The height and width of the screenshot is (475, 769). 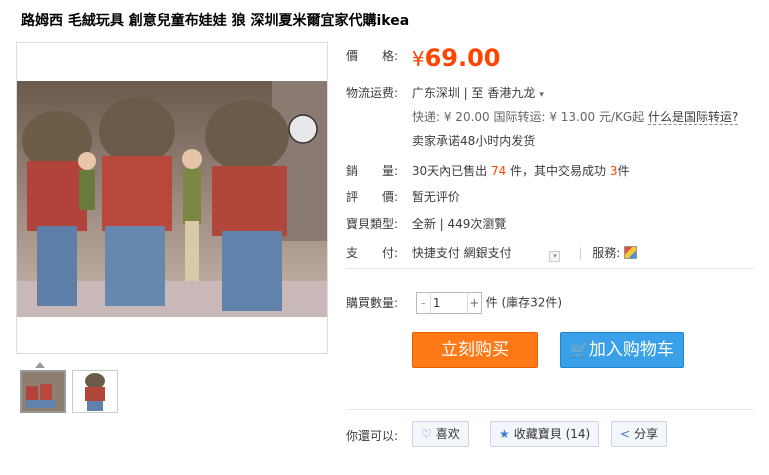 What do you see at coordinates (631, 350) in the screenshot?
I see `add-to-cart-label: 加入购物车` at bounding box center [631, 350].